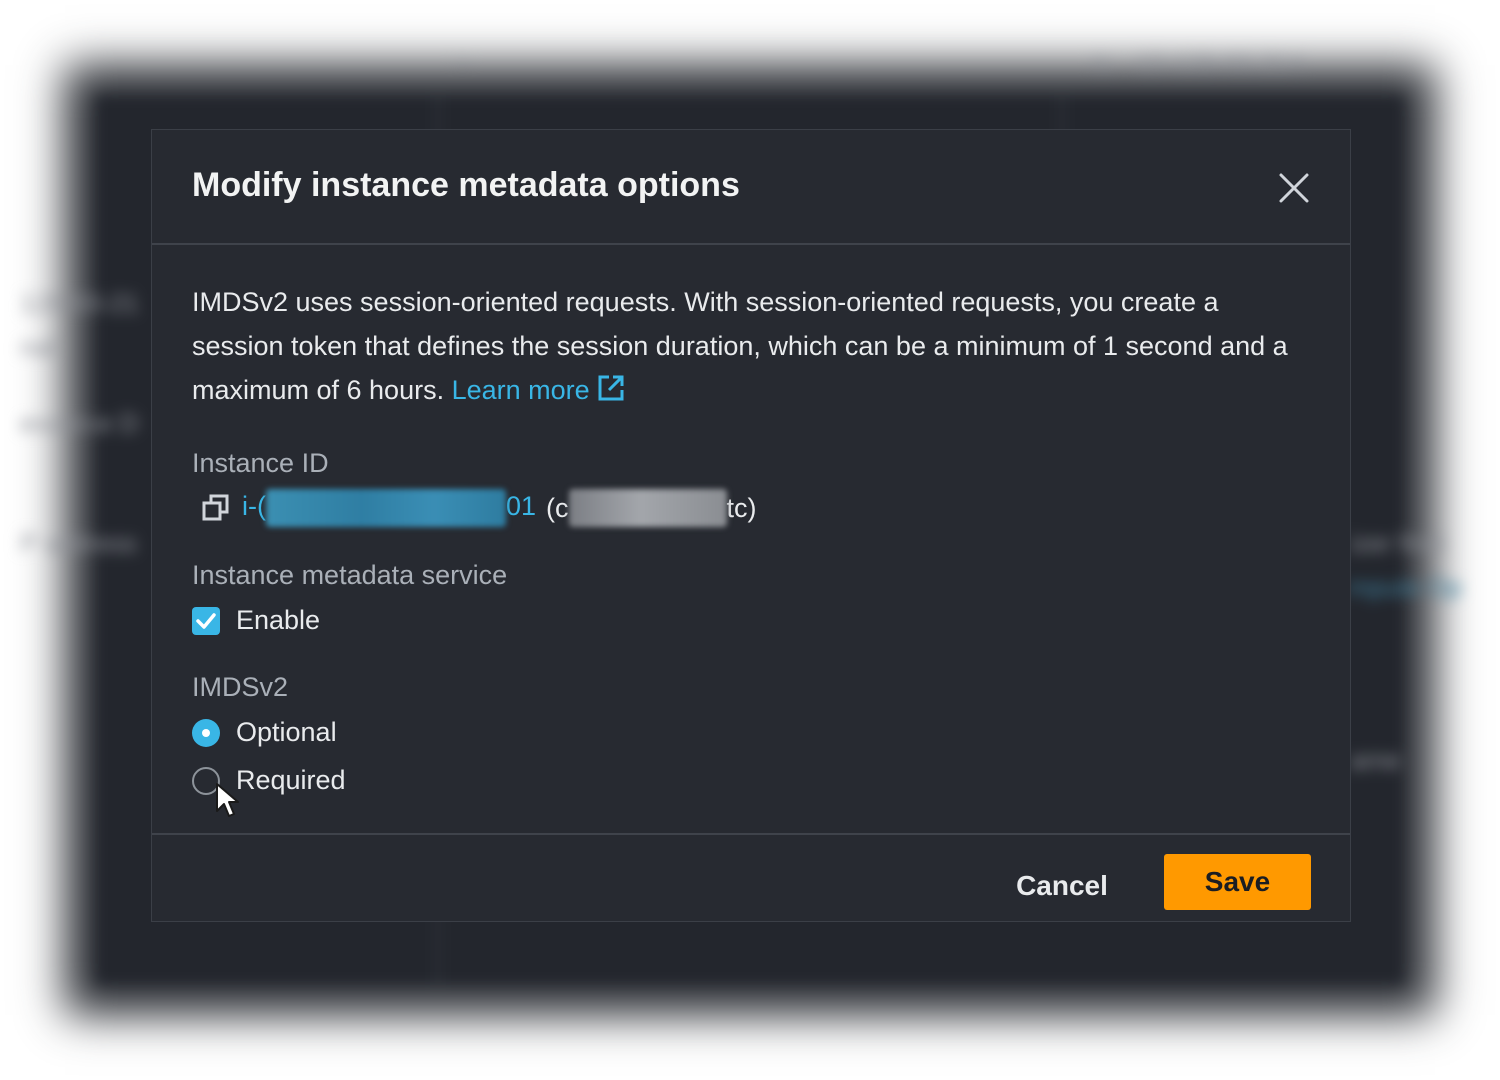 This screenshot has width=1500, height=1080. Describe the element at coordinates (79, 423) in the screenshot. I see `background-snippet: esource D` at that location.